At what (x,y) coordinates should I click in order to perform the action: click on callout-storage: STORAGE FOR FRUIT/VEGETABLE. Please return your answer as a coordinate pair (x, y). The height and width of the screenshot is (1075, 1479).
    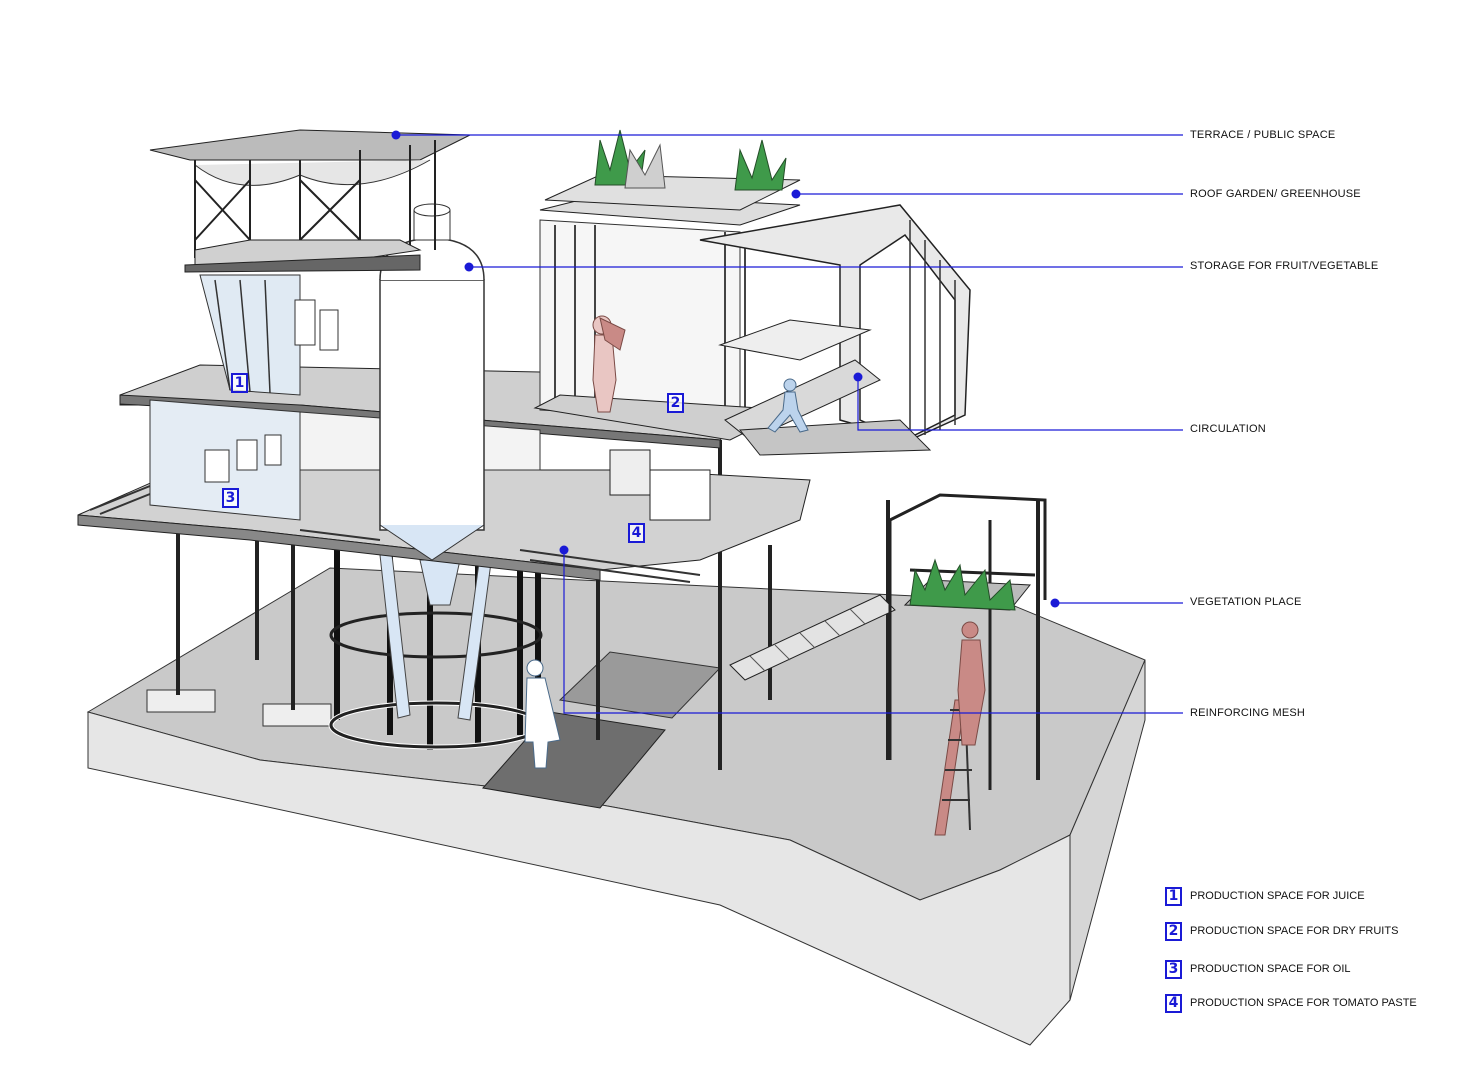
    Looking at the image, I should click on (1284, 266).